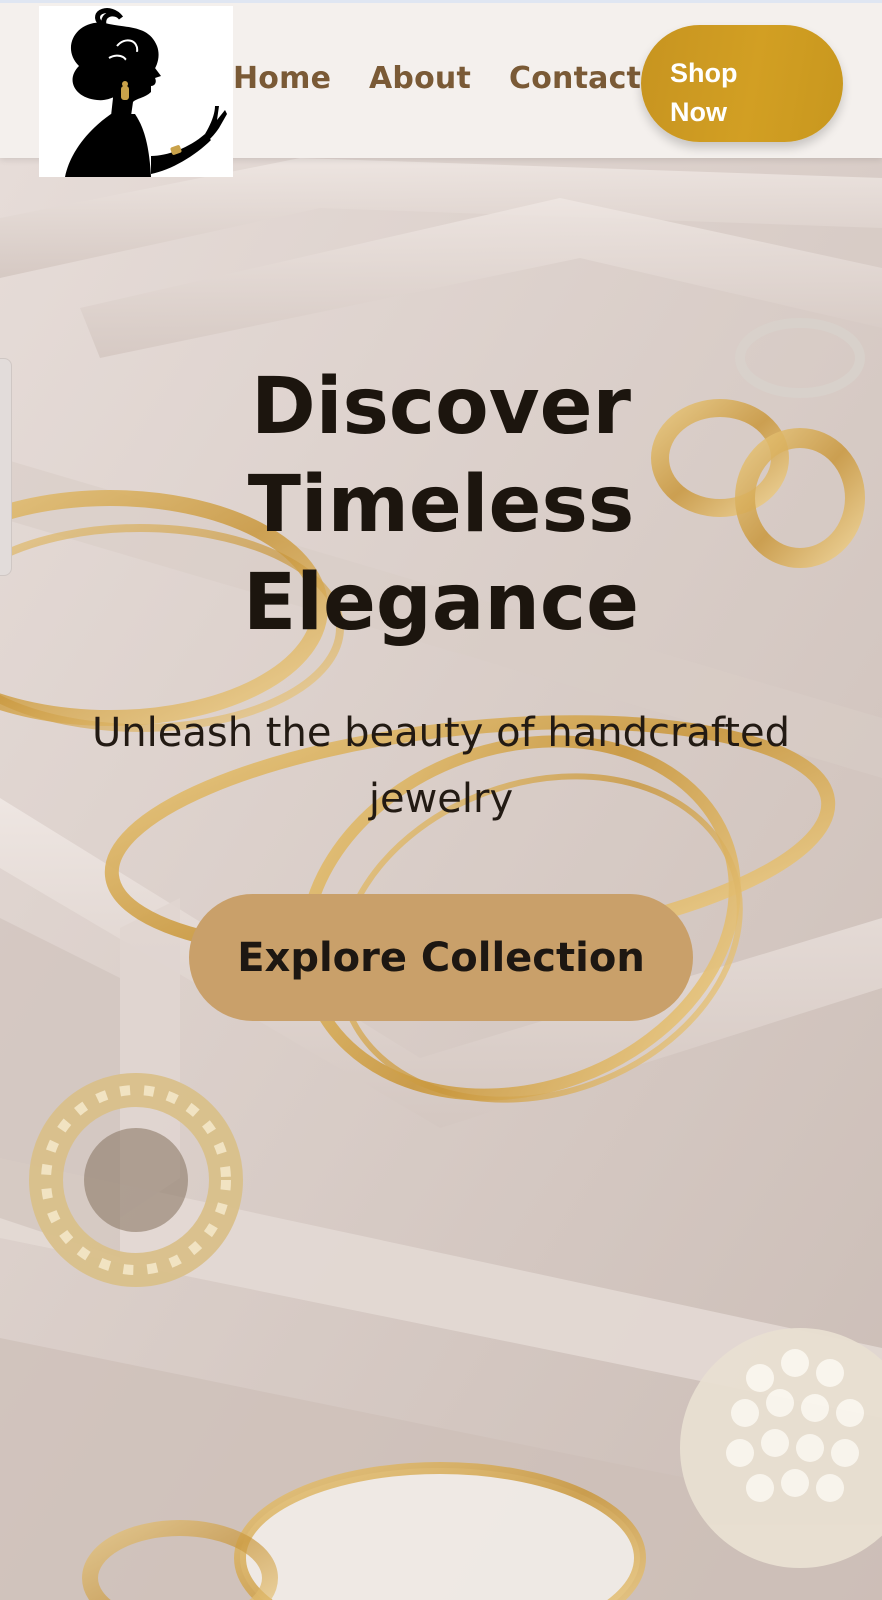  I want to click on shop-now-label-line1: Shop, so click(704, 73).